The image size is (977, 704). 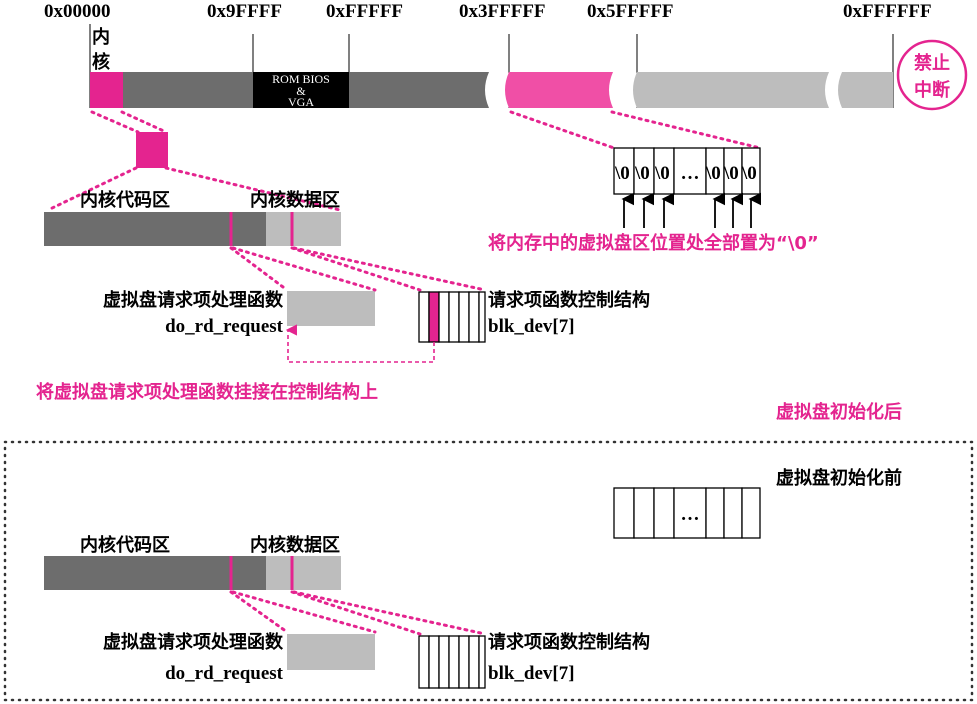 What do you see at coordinates (559, 90) in the screenshot?
I see `ramdisk-segment` at bounding box center [559, 90].